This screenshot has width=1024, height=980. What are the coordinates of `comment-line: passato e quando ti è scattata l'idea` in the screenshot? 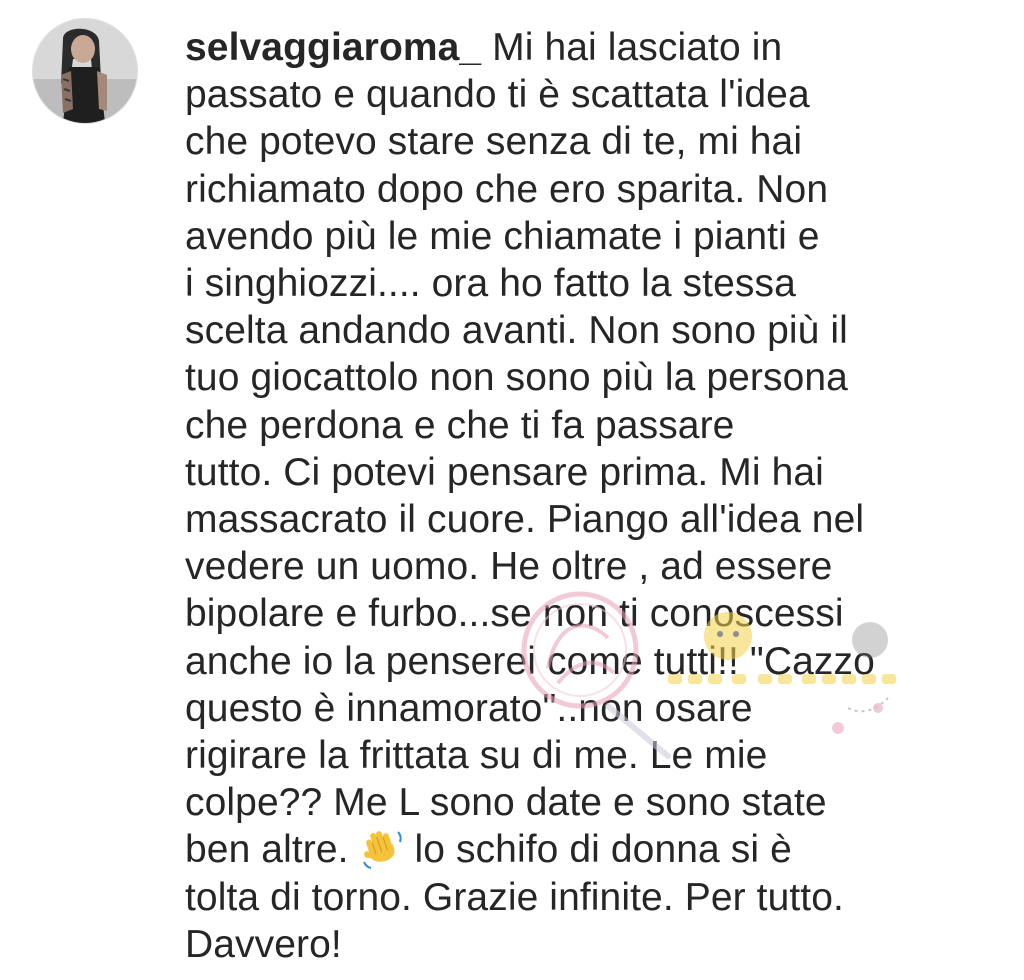 It's located at (497, 95).